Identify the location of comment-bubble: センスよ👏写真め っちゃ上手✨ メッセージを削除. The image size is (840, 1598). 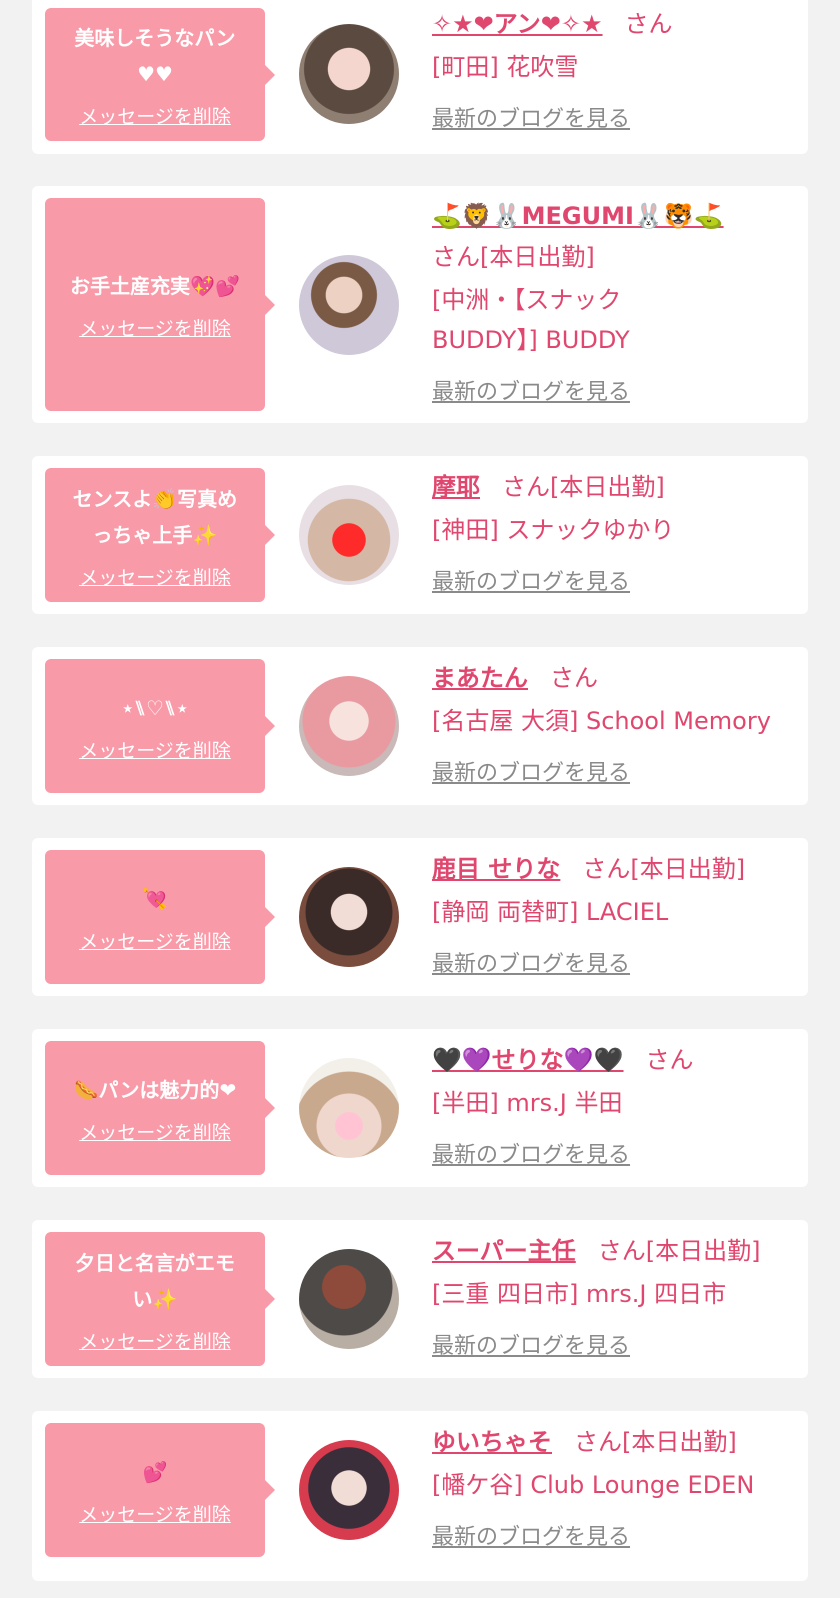
(160, 535).